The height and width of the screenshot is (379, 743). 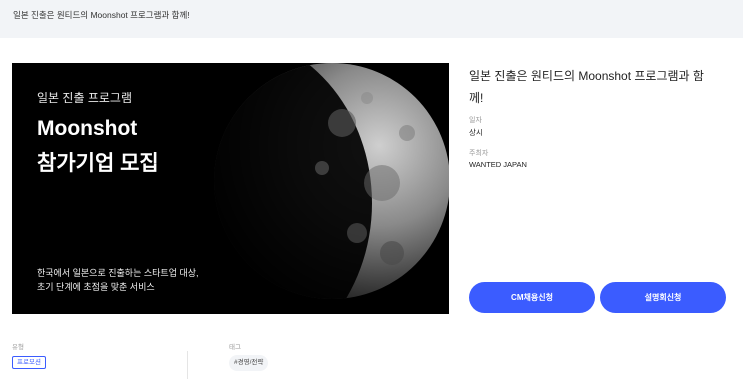 I want to click on page-header-title: 일본 진출은 원티드의 Moonshot 프로그램과 함께!, so click(x=101, y=15).